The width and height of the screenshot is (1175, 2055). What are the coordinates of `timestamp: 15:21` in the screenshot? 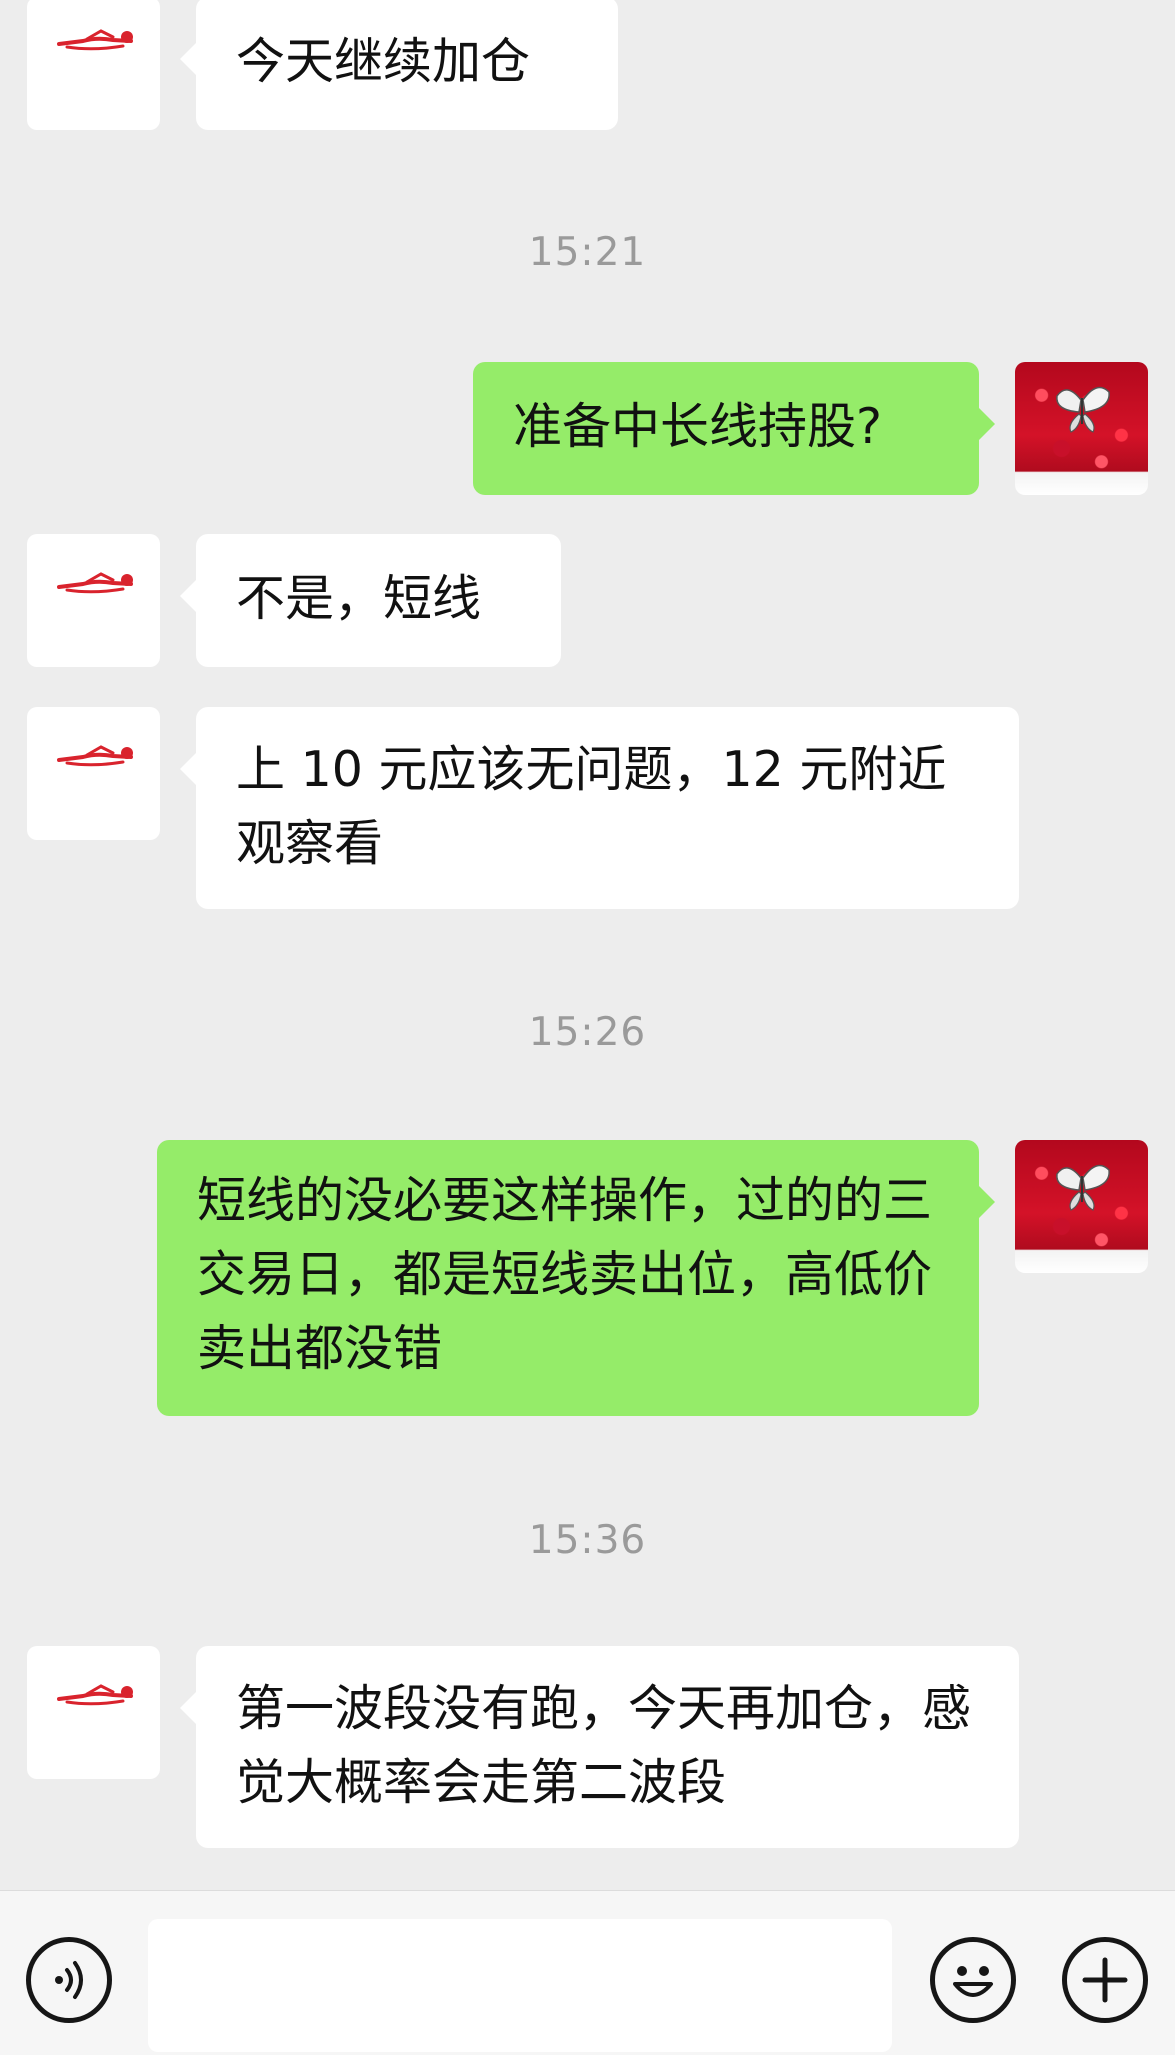 It's located at (587, 252).